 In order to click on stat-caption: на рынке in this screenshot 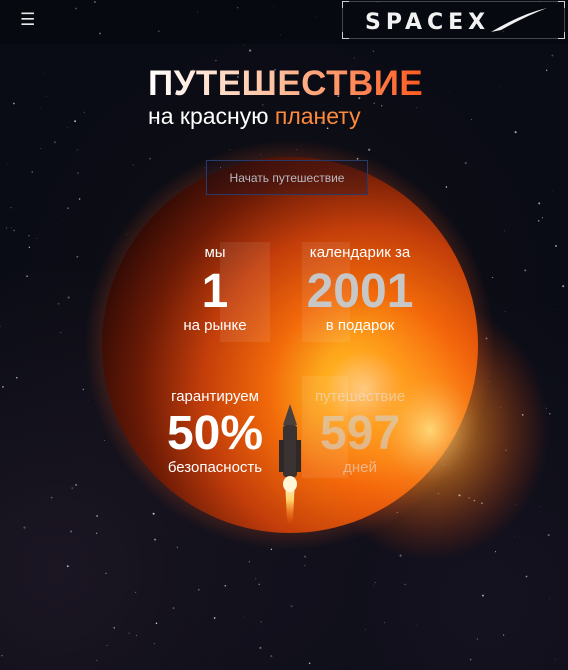, I will do `click(215, 325)`.